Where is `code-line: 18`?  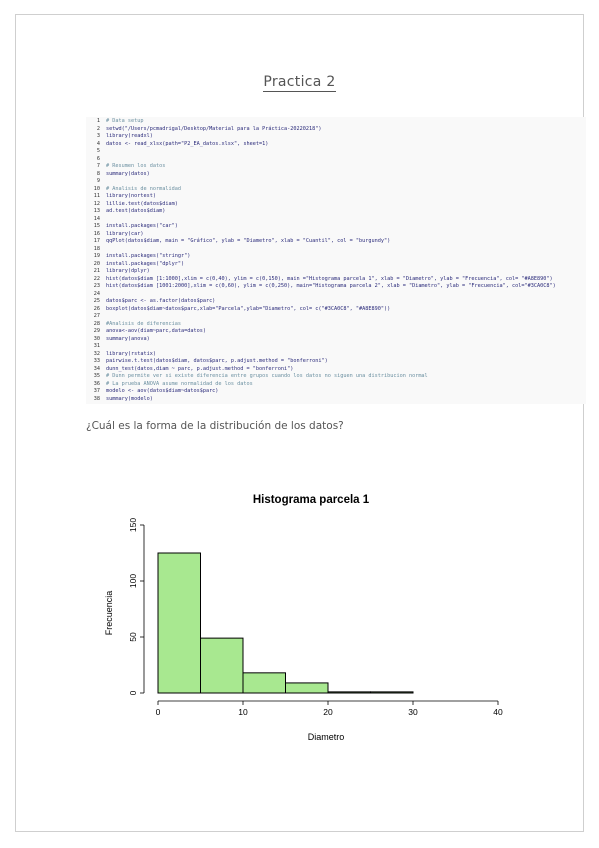 code-line: 18 is located at coordinates (96, 249).